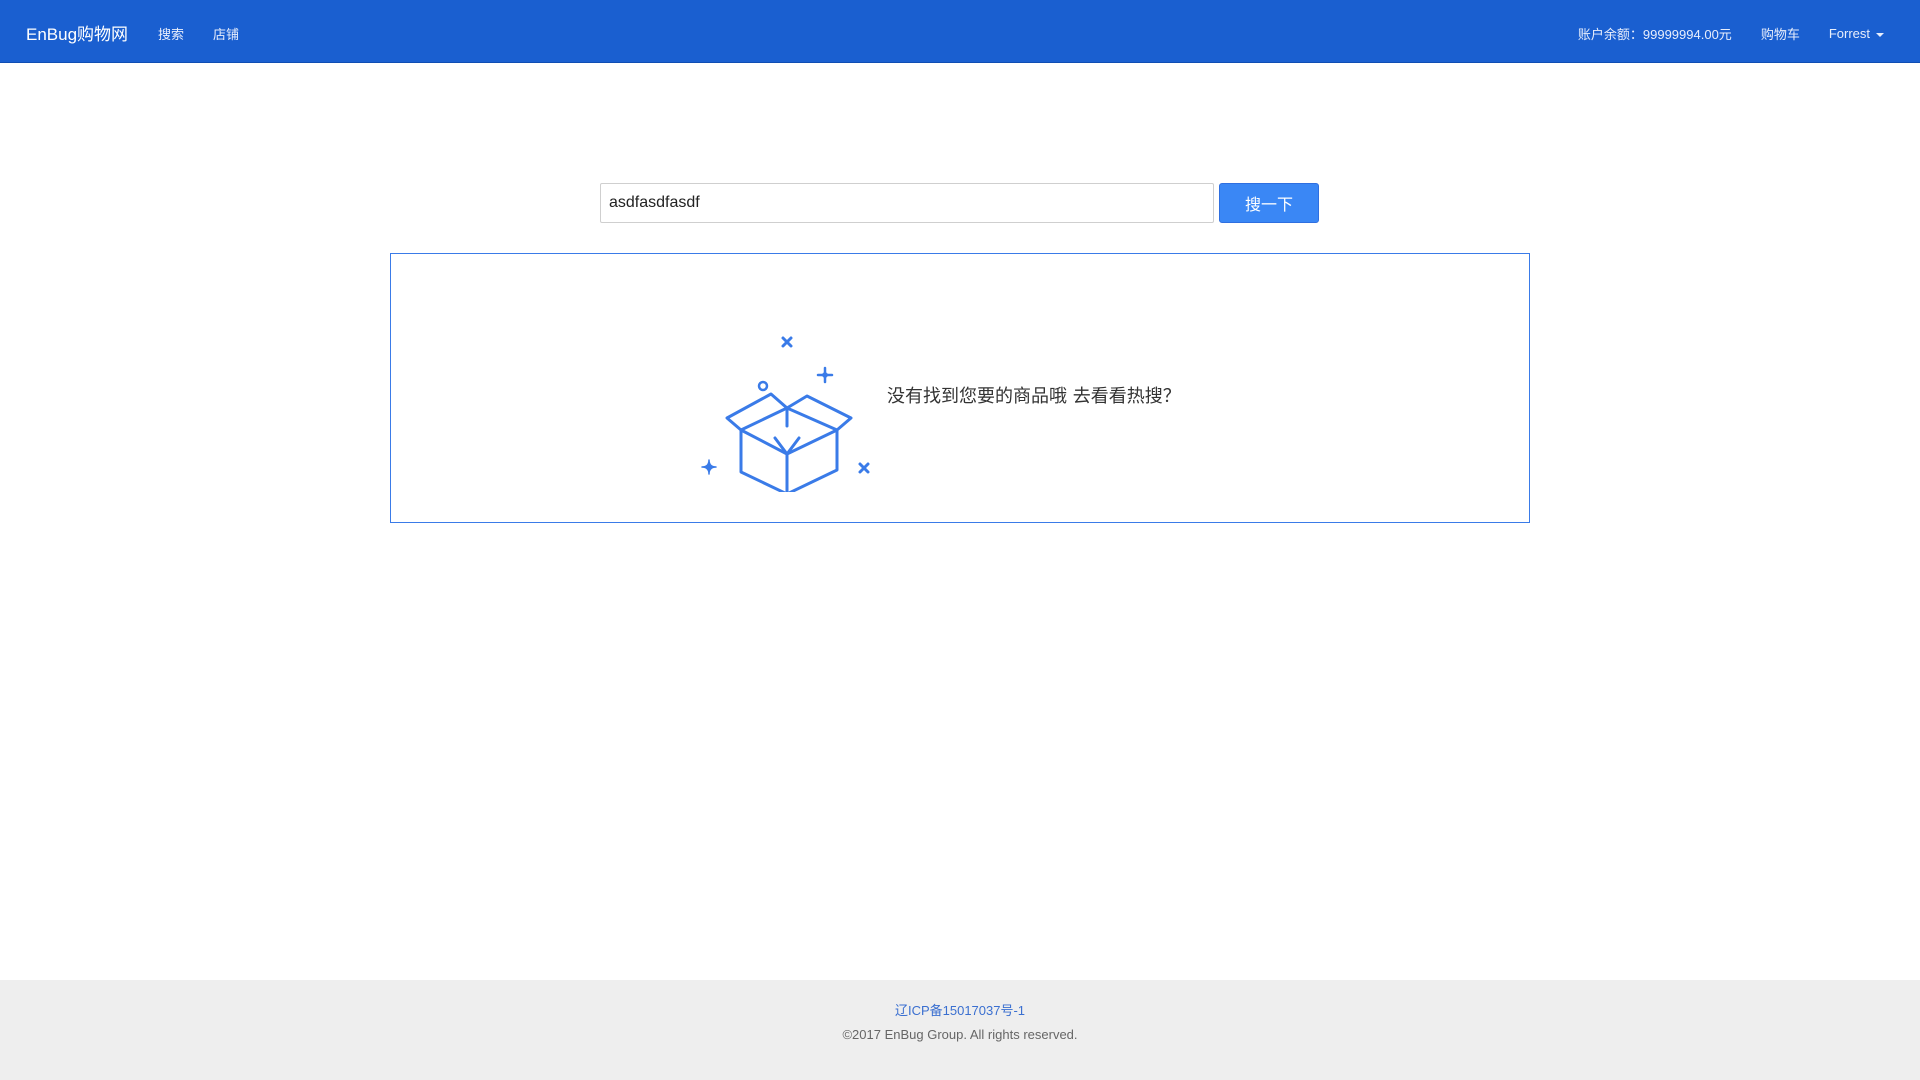  I want to click on nav-left-links: 搜索 店铺, so click(198, 33).